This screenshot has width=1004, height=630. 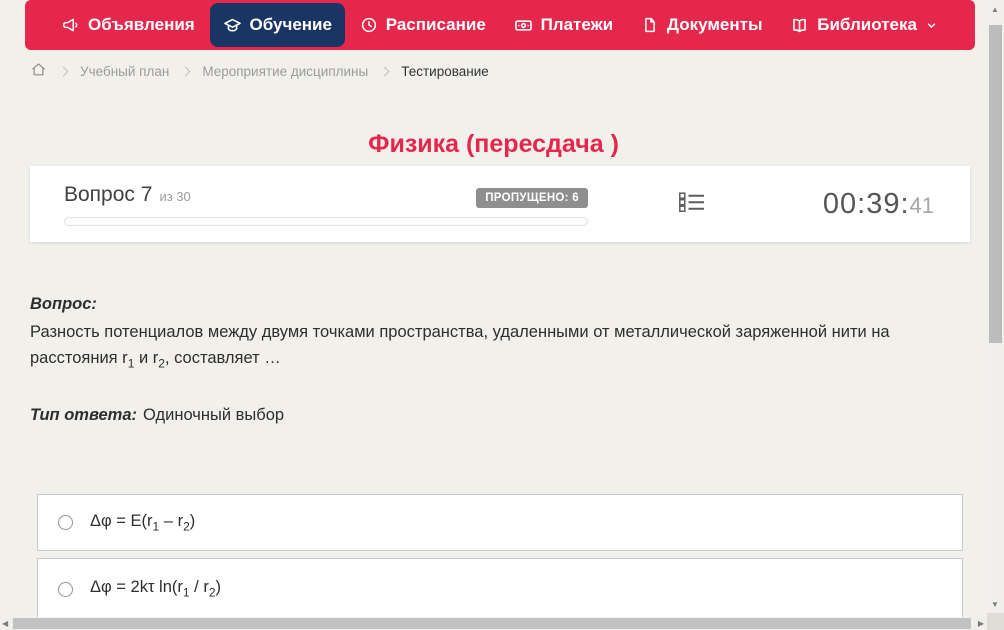 What do you see at coordinates (232, 25) in the screenshot?
I see `graduation-cap-icon` at bounding box center [232, 25].